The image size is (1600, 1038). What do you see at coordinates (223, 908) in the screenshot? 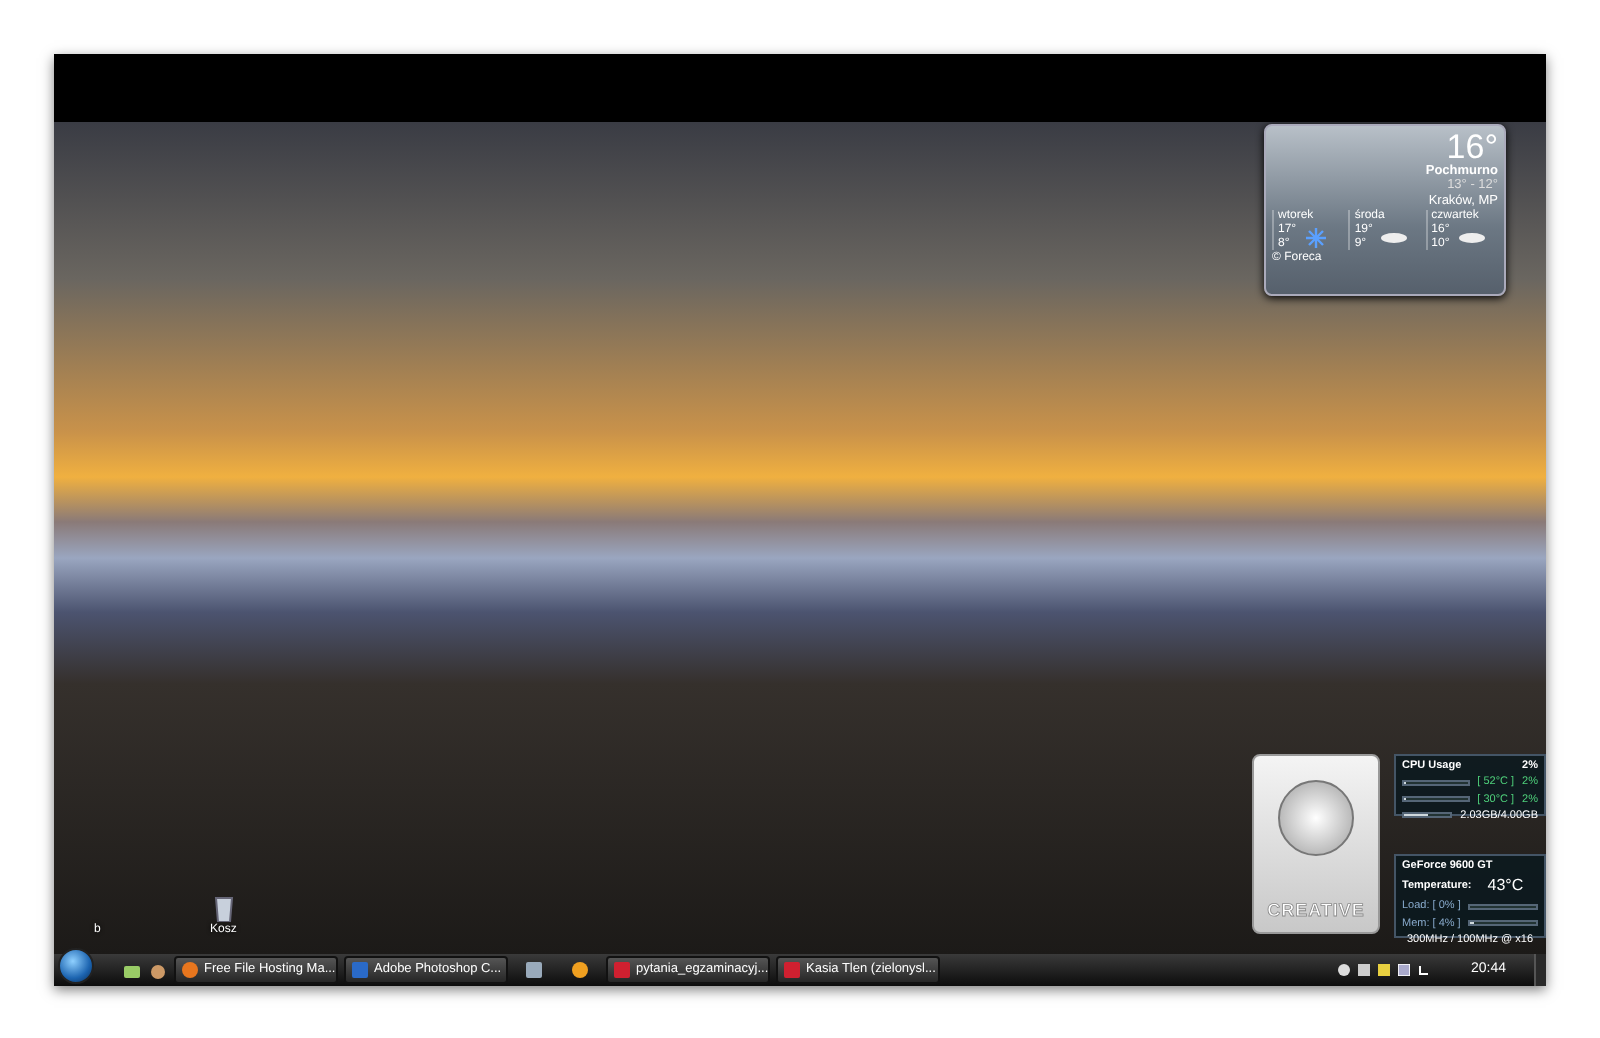
I see `recycle-bin-icon` at bounding box center [223, 908].